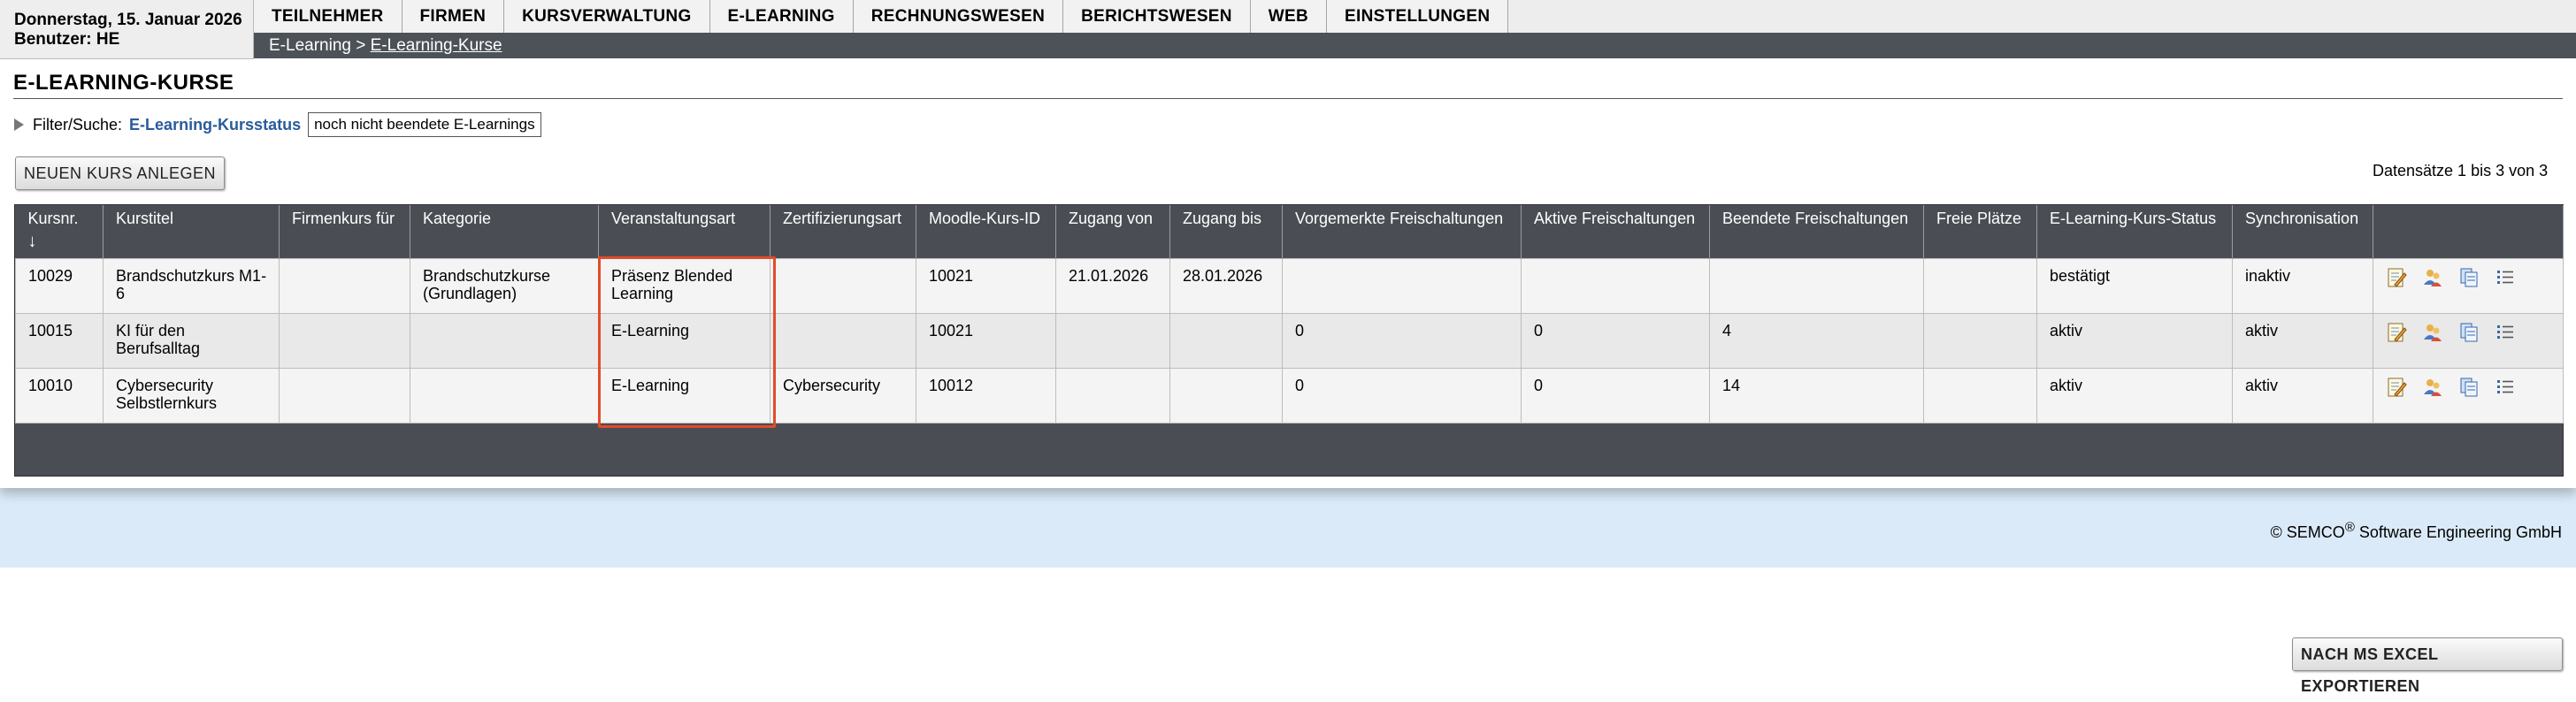 The height and width of the screenshot is (702, 2576). Describe the element at coordinates (986, 232) in the screenshot. I see `col-moodle-kurs-id: Moodle-Kurs-ID` at that location.